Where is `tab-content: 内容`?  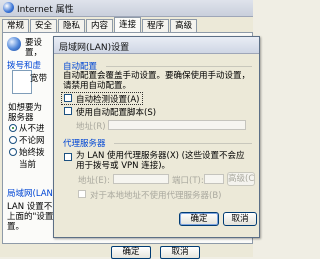
tab-content: 内容 is located at coordinates (100, 25).